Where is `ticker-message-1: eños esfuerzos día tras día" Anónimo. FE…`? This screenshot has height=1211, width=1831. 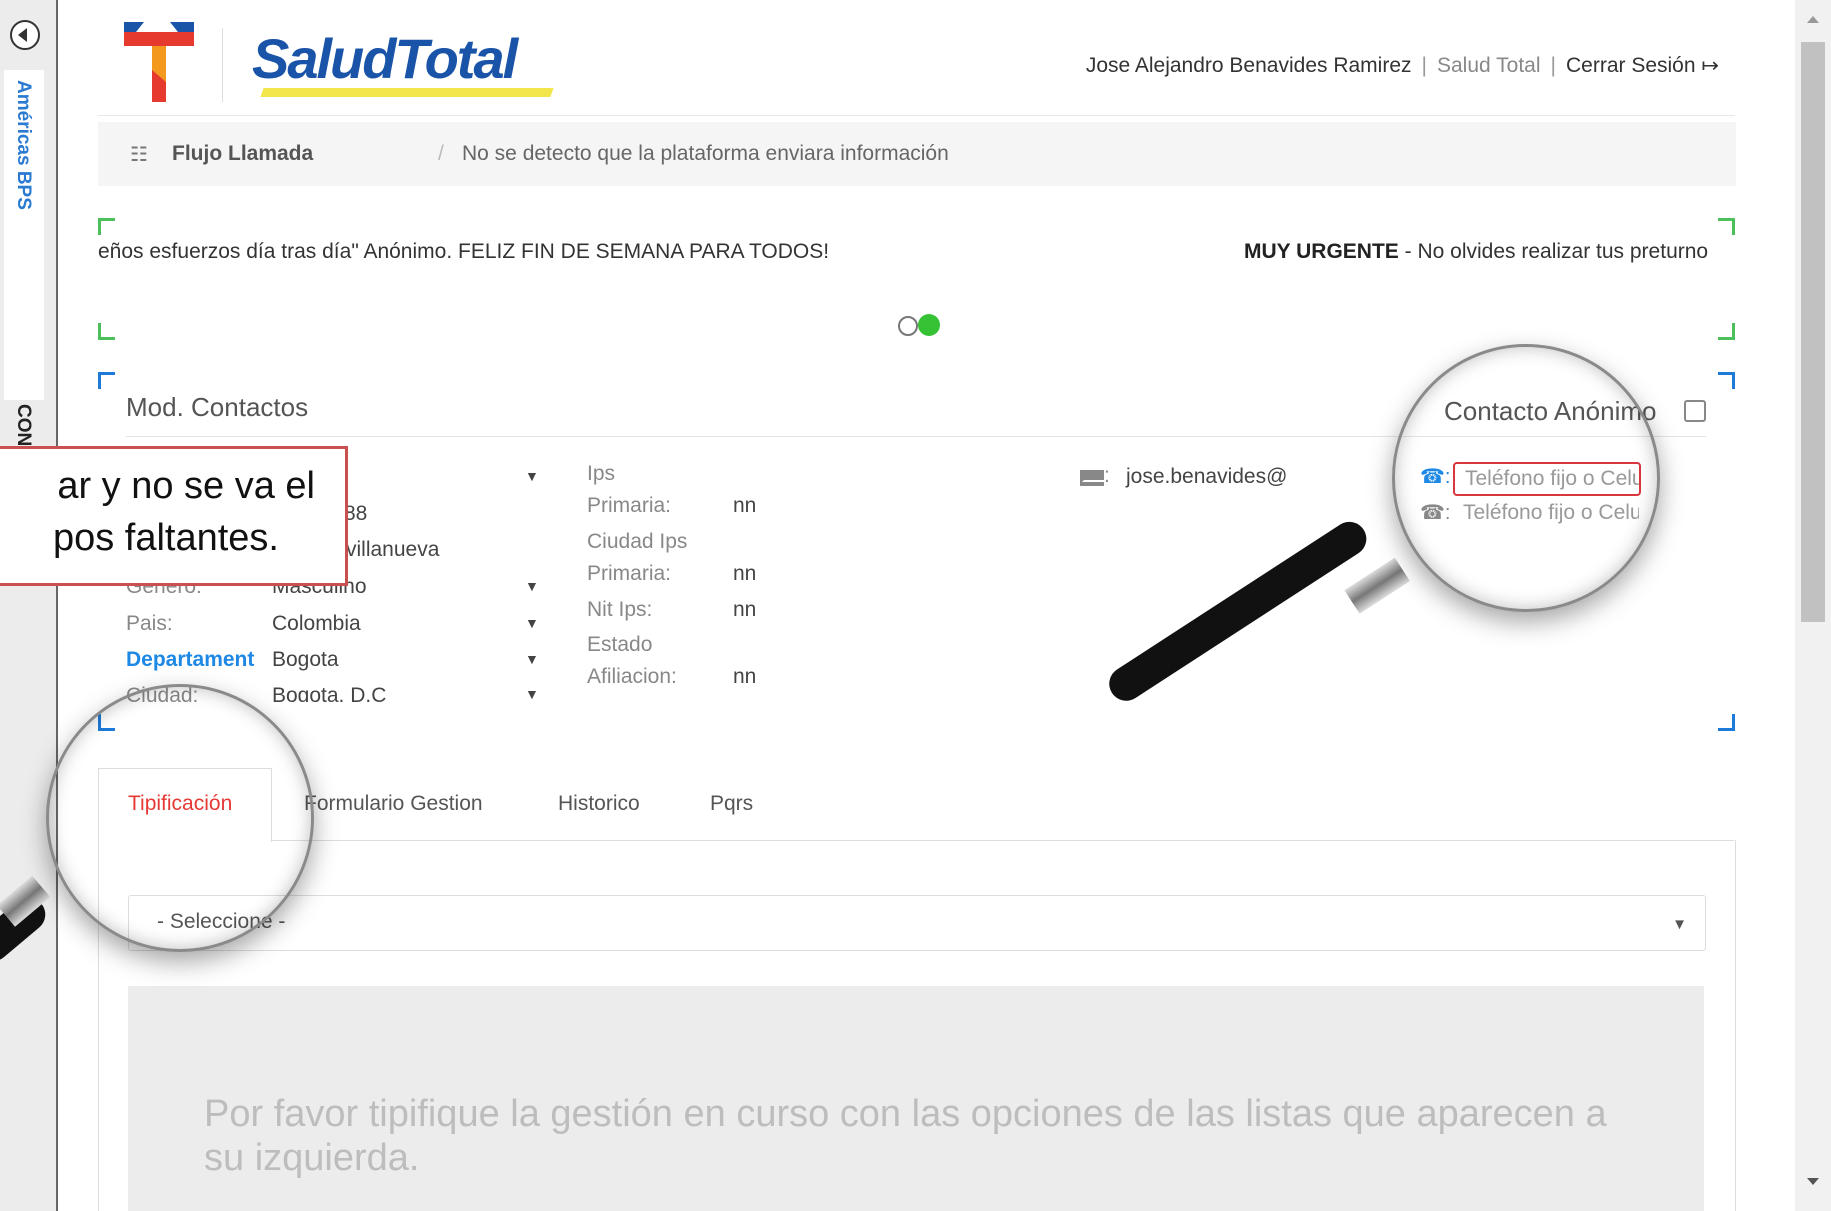
ticker-message-1: eños esfuerzos día tras día" Anónimo. FE… is located at coordinates (464, 251).